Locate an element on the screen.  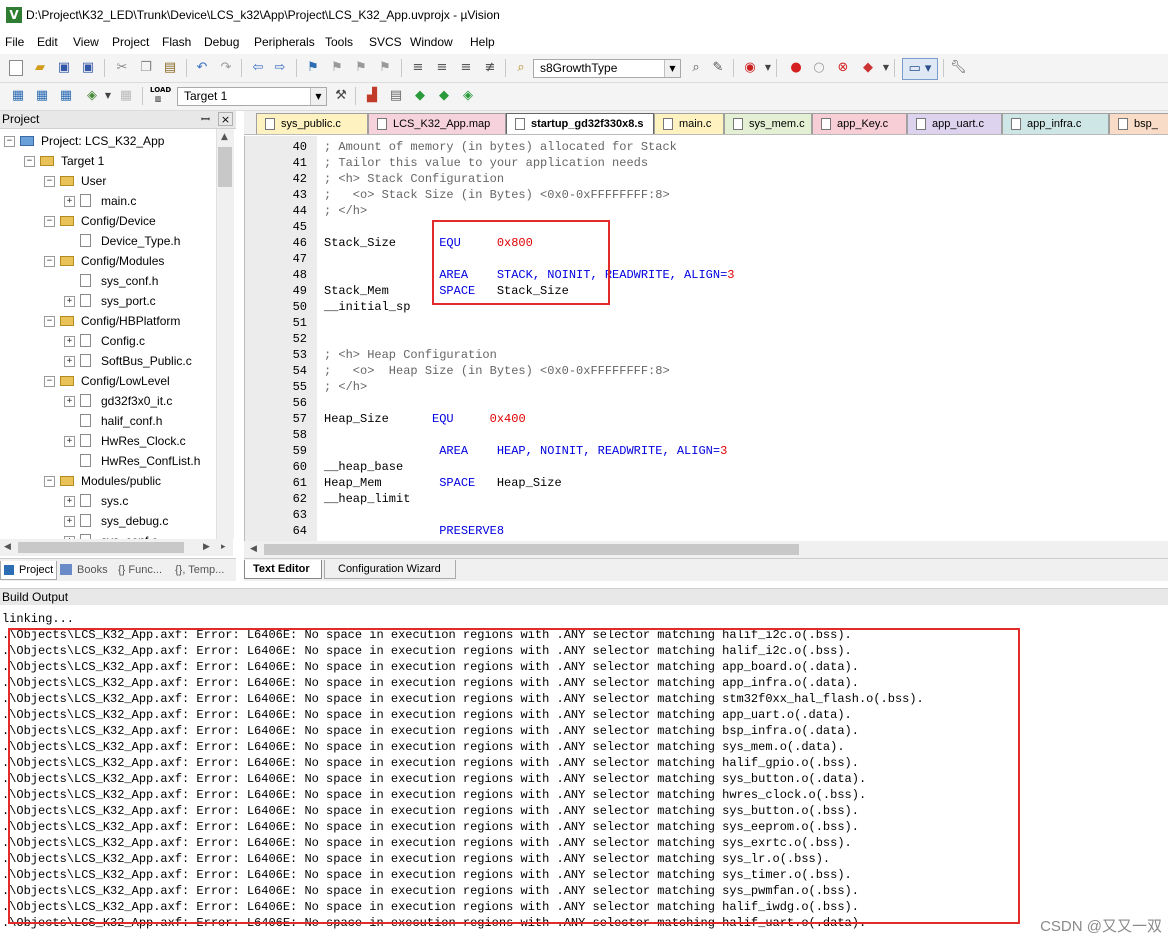
uncomment-icon: ≢ is located at coordinates (490, 68).